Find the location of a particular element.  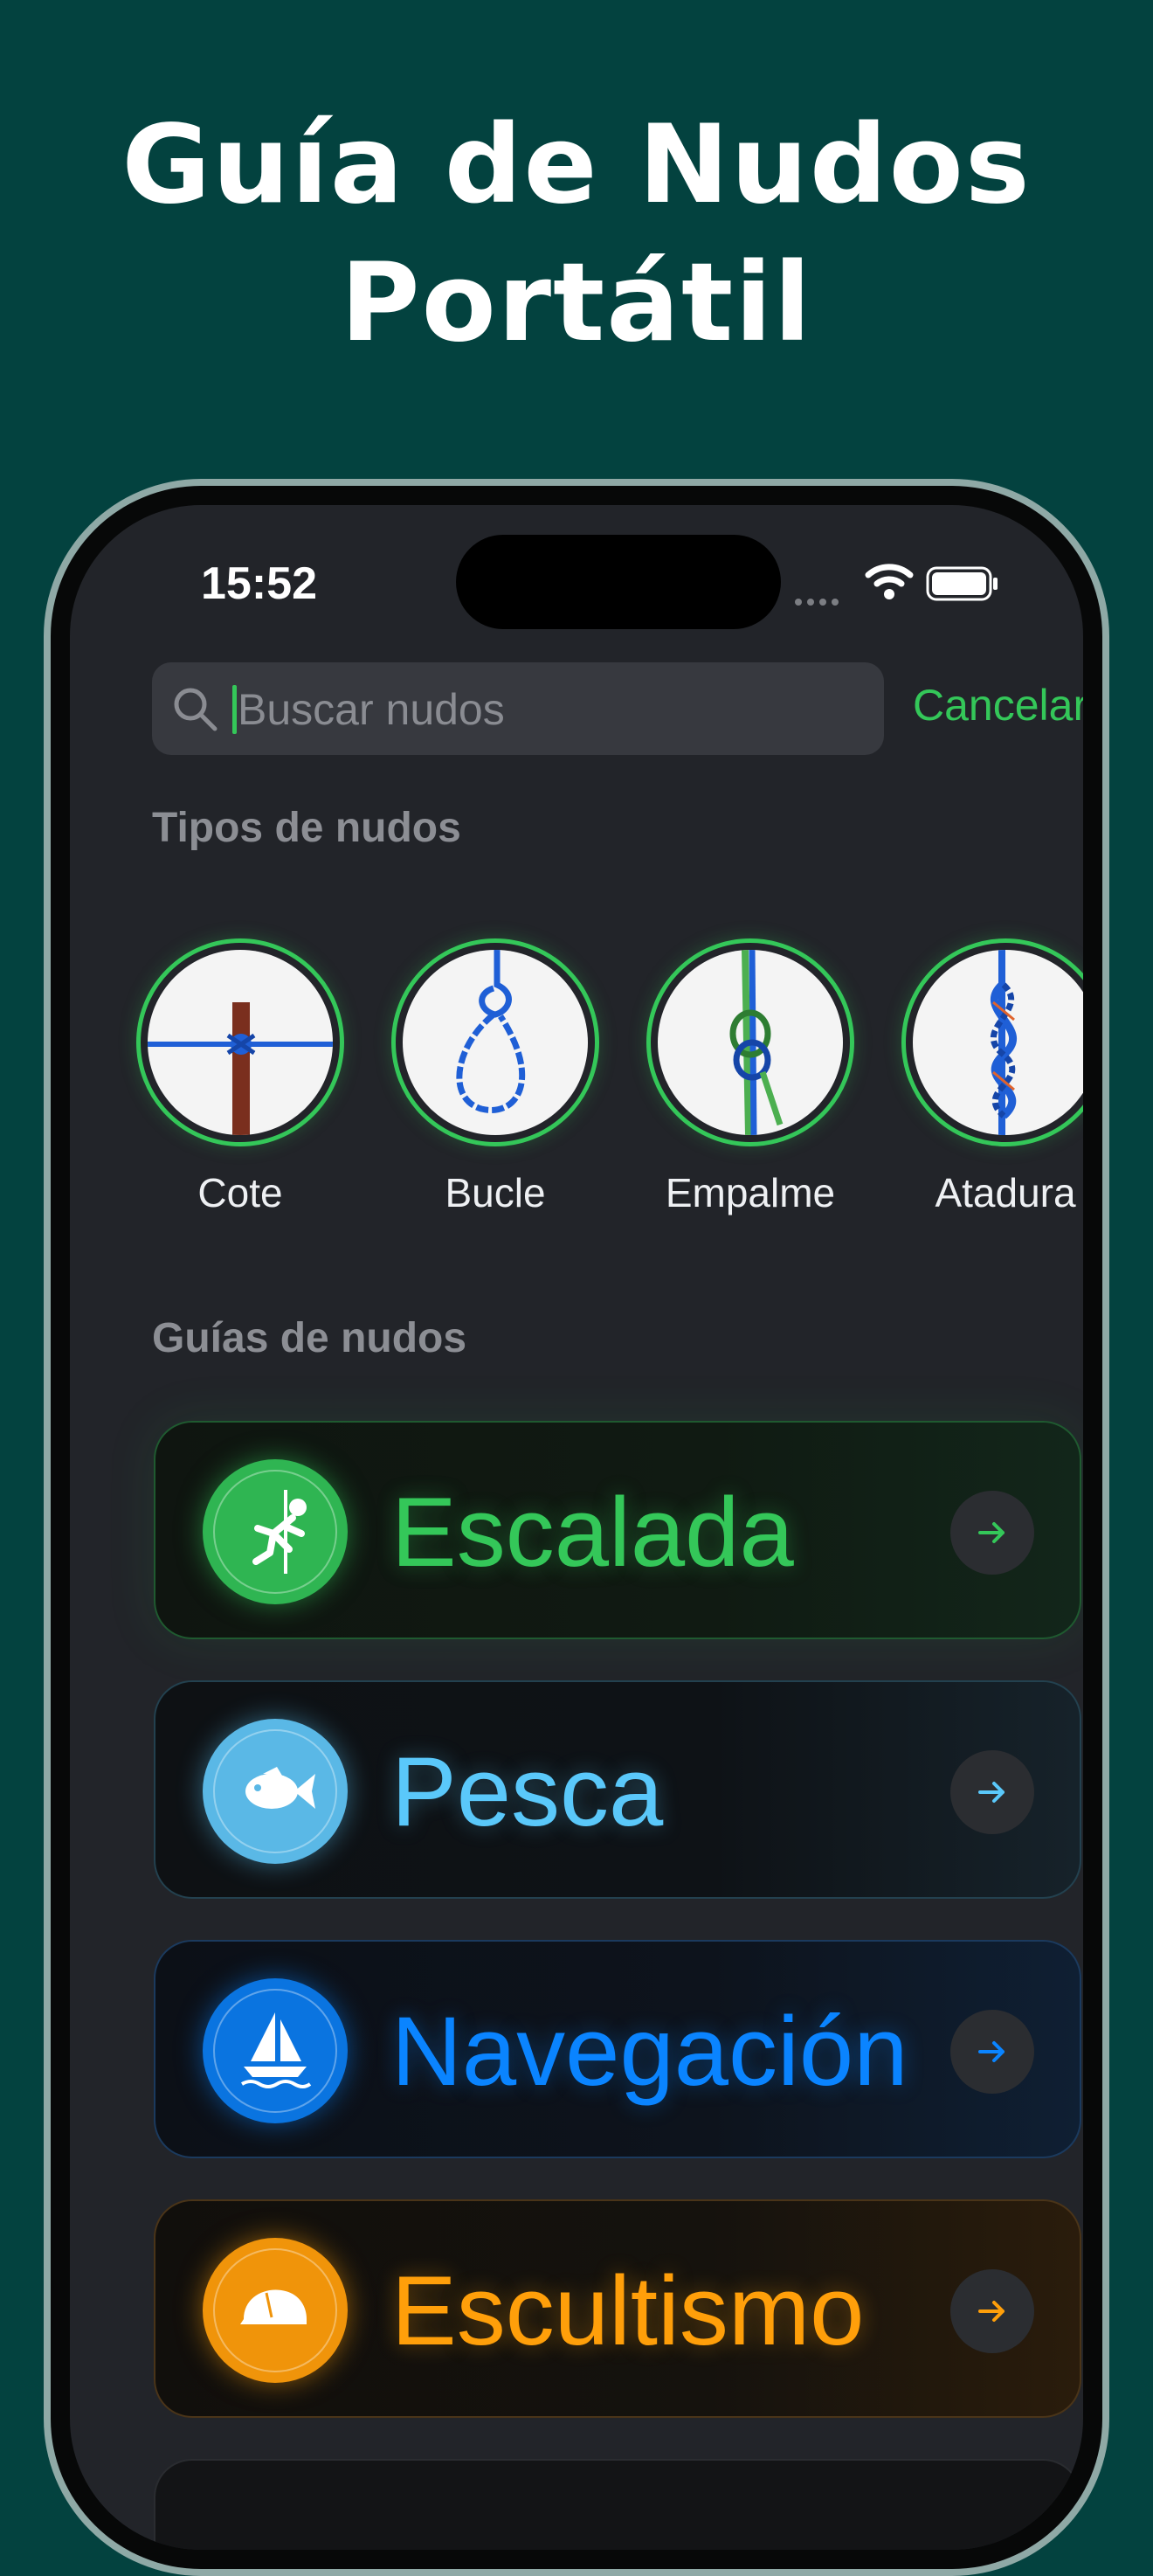

status-indicators is located at coordinates (939, 584).